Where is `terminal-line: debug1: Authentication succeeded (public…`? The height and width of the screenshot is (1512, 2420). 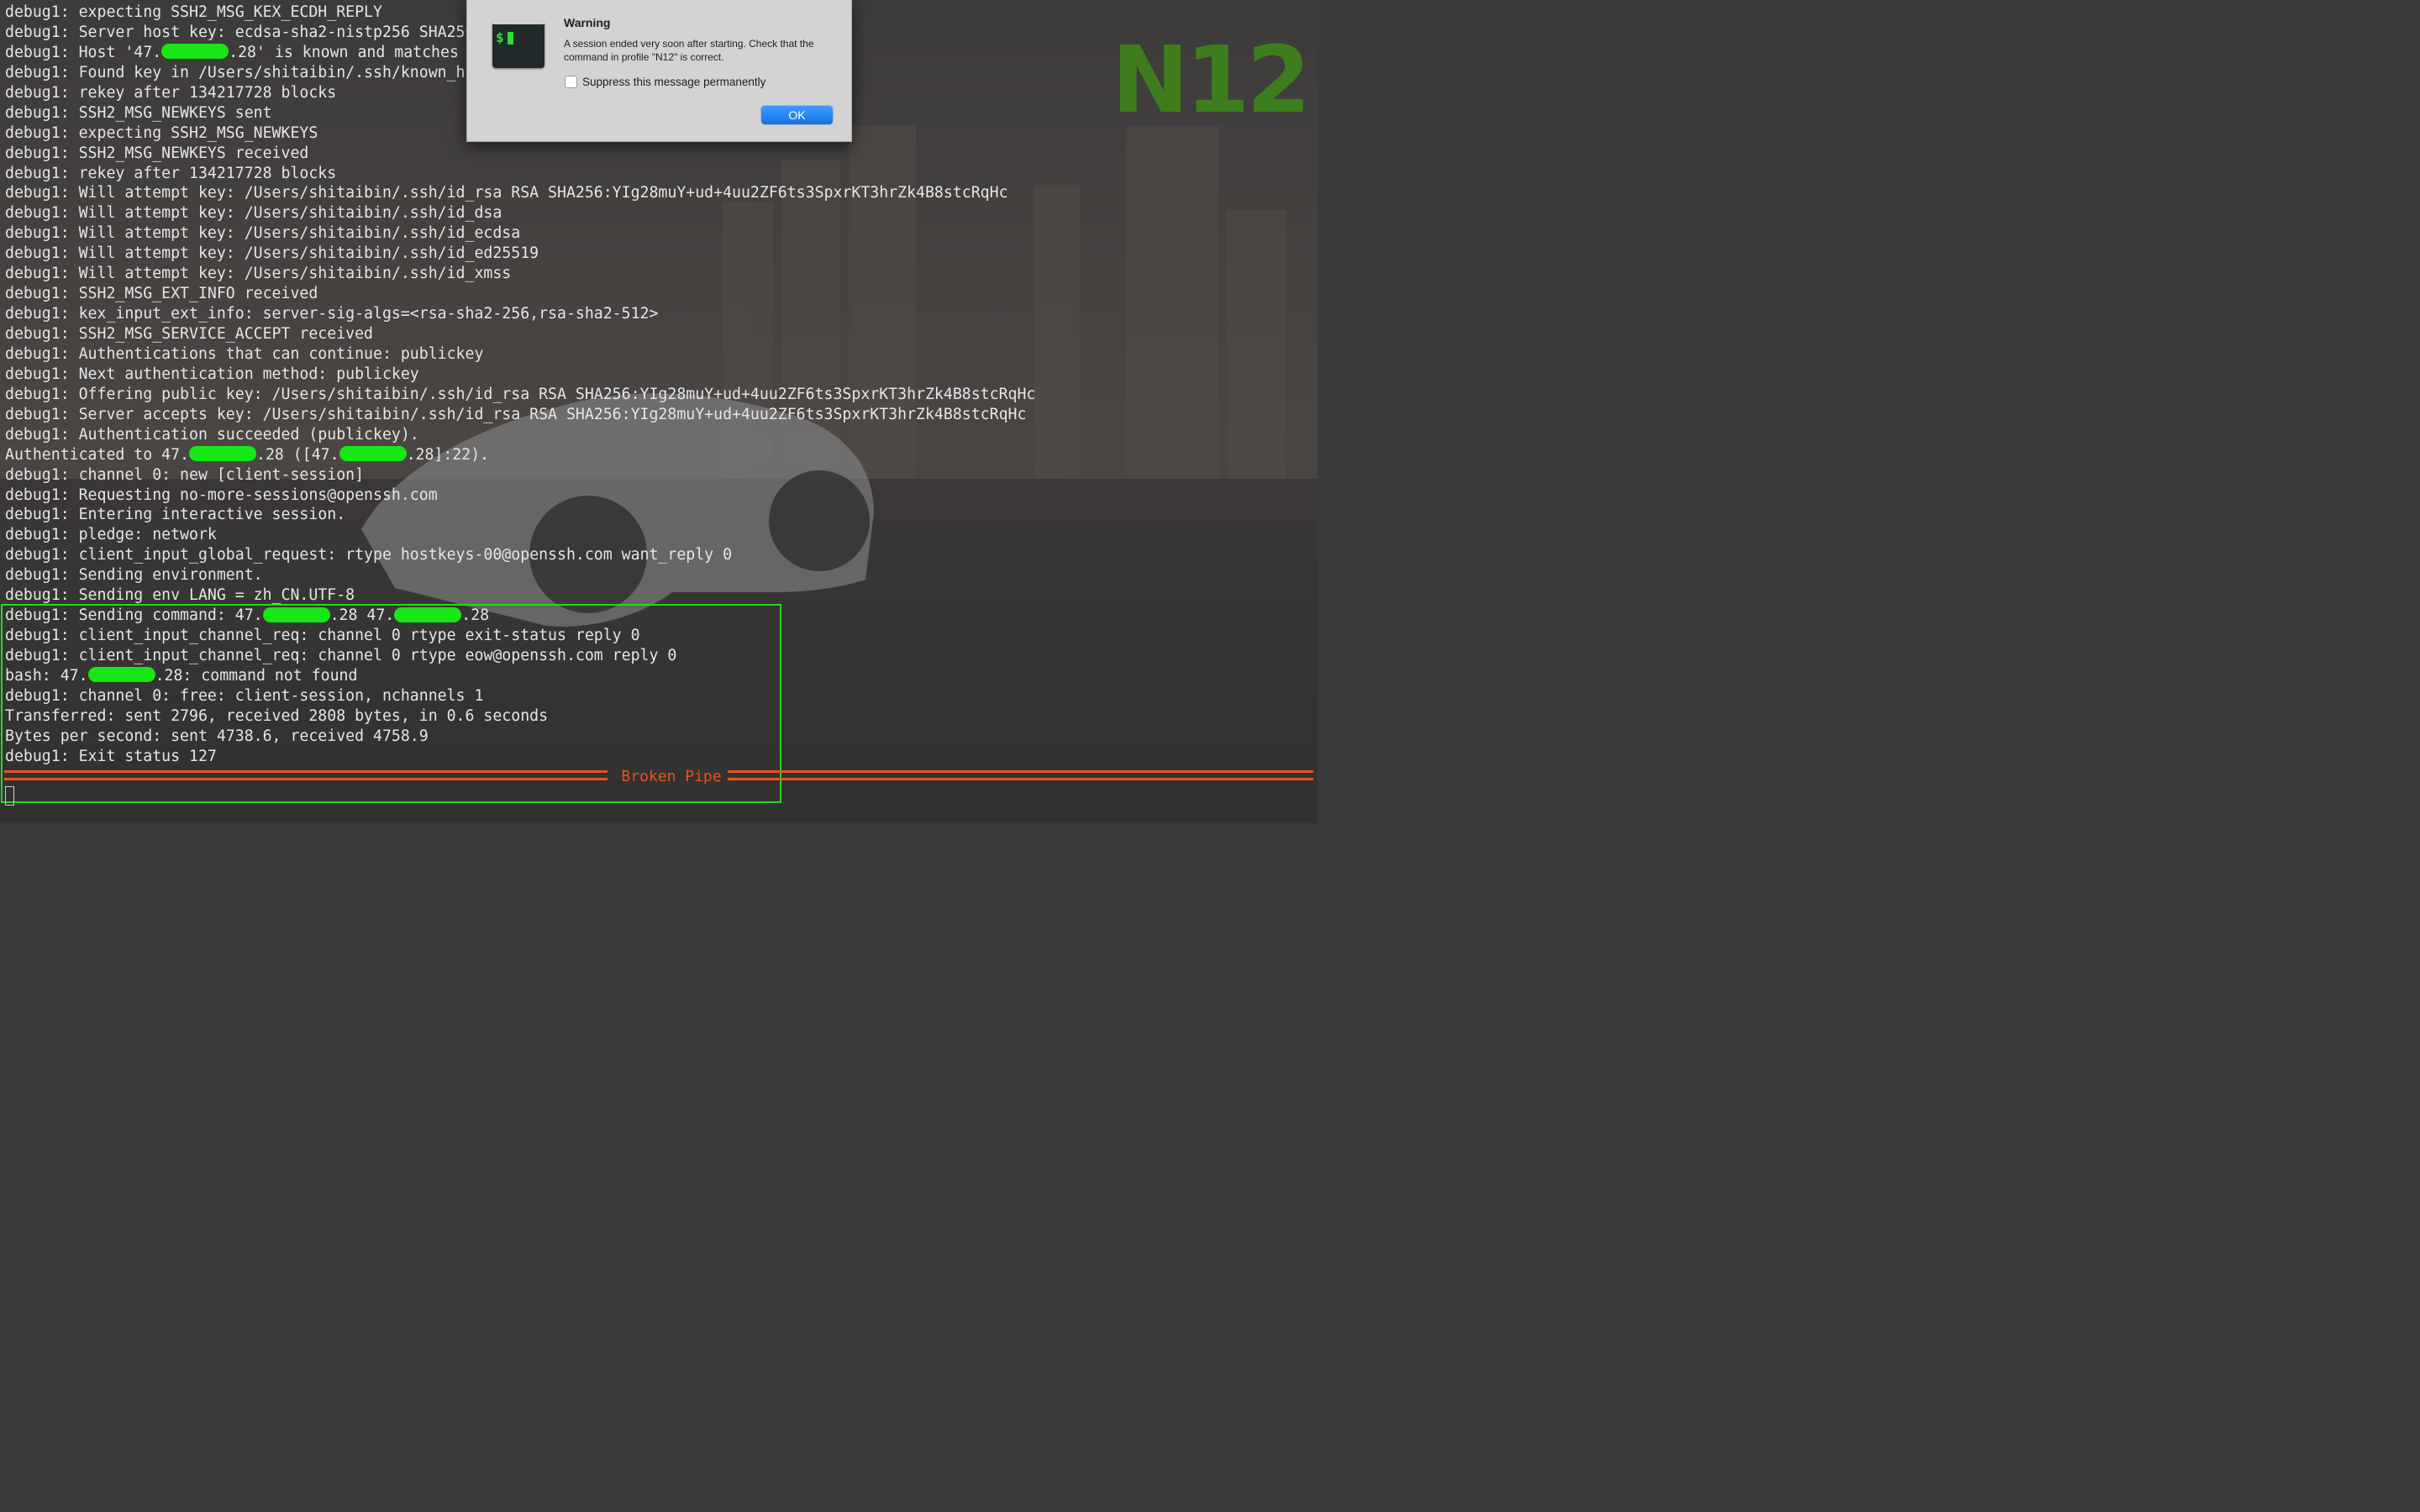
terminal-line: debug1: Authentication succeeded (public… is located at coordinates (212, 434).